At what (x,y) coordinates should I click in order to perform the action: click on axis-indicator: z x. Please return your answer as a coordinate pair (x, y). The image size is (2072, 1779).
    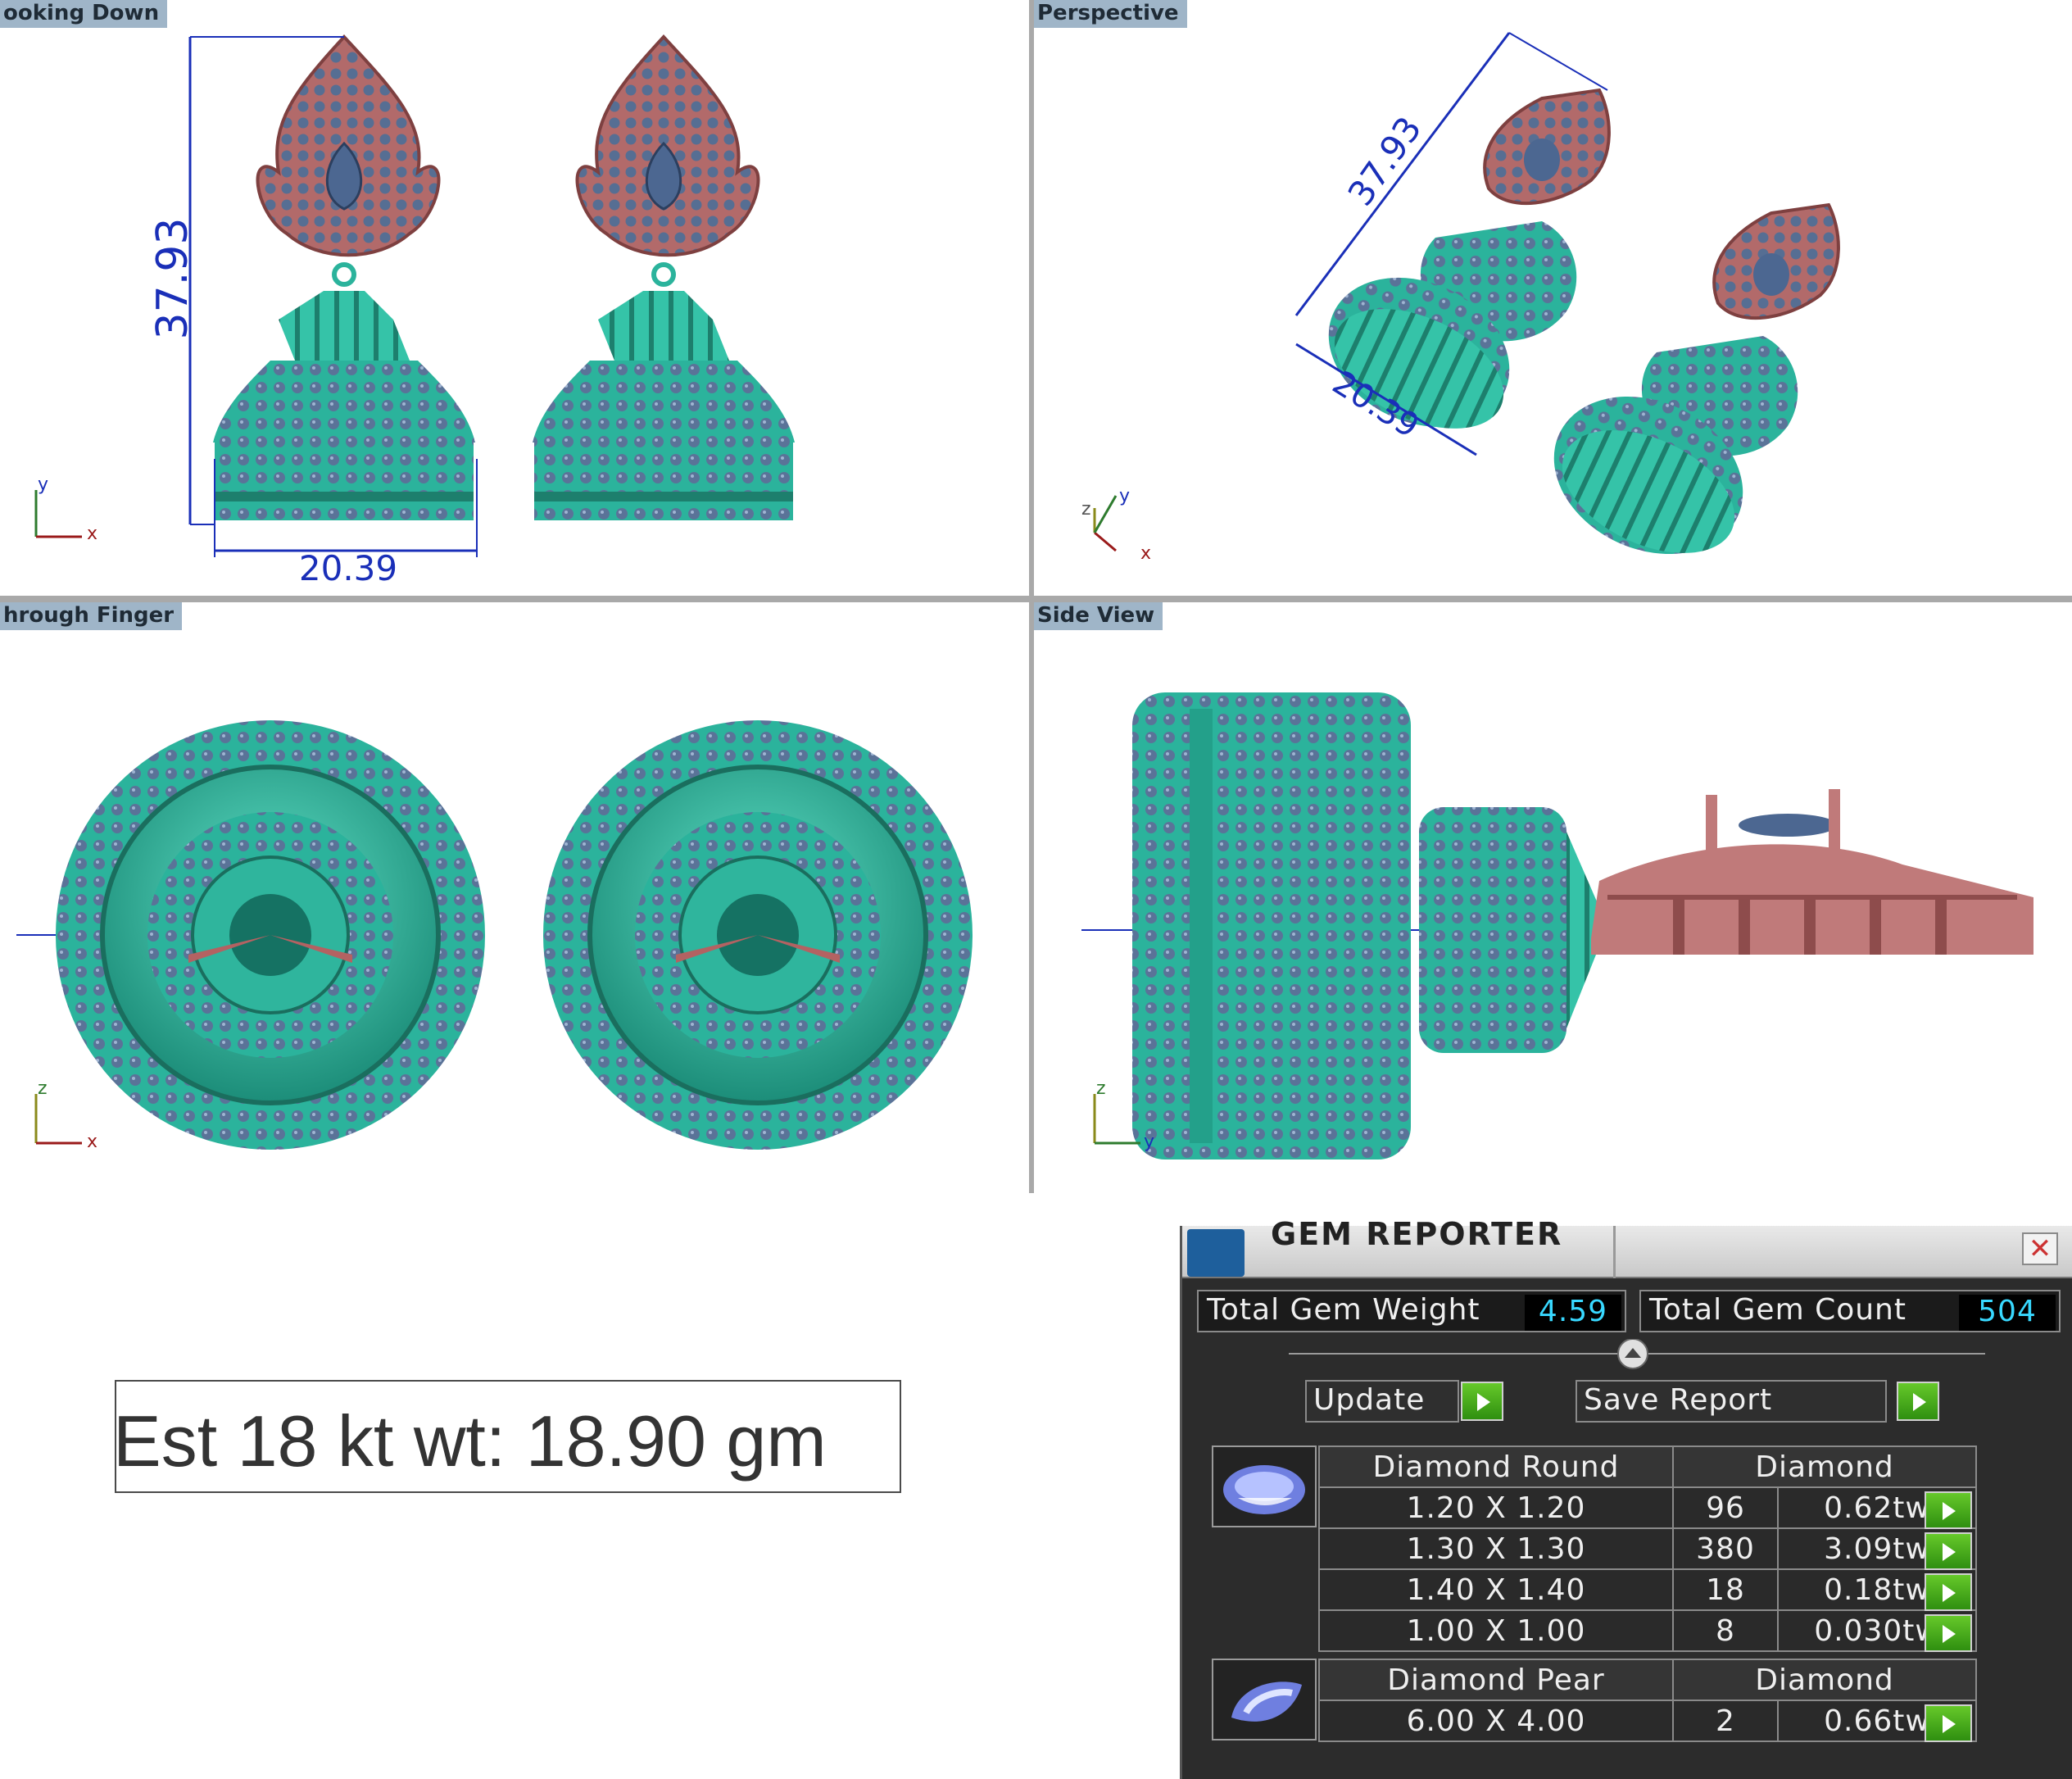
    Looking at the image, I should click on (65, 1115).